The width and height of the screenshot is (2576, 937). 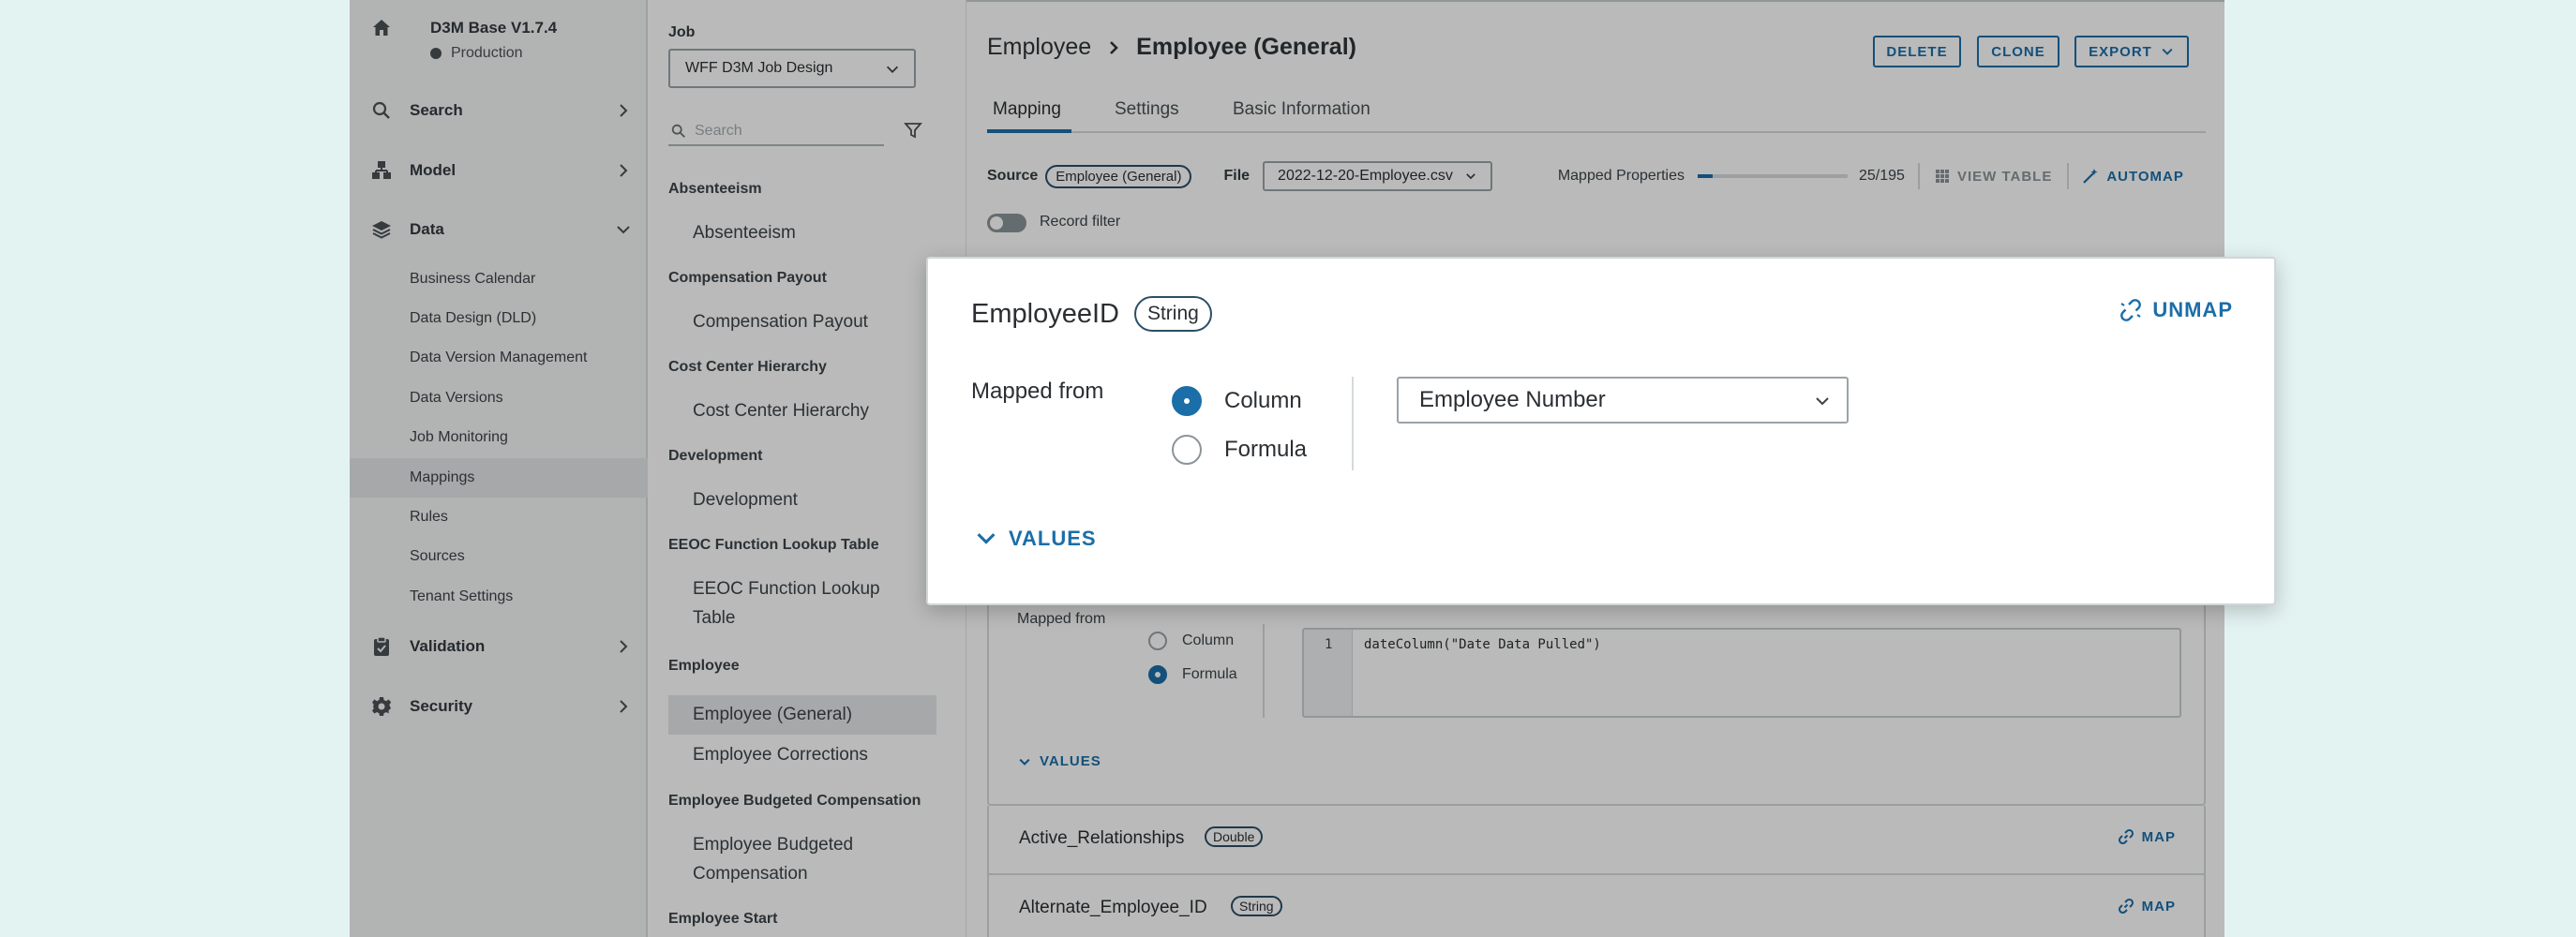 What do you see at coordinates (1053, 538) in the screenshot?
I see `values-label: VALUES` at bounding box center [1053, 538].